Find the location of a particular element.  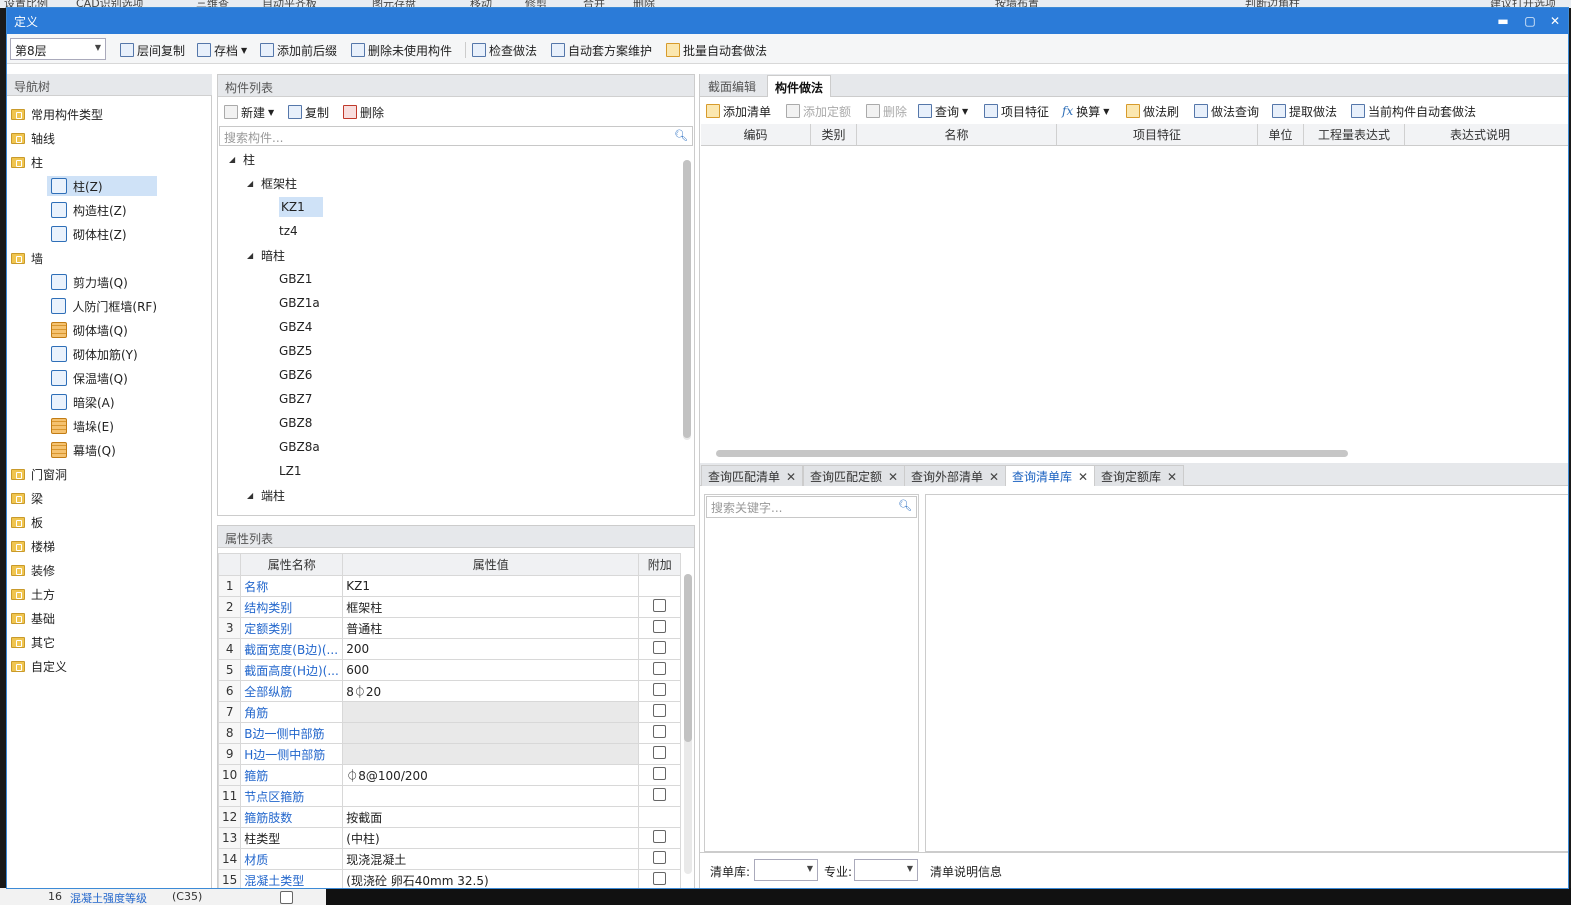

property-value: 现浇混凝土 is located at coordinates (491, 859).